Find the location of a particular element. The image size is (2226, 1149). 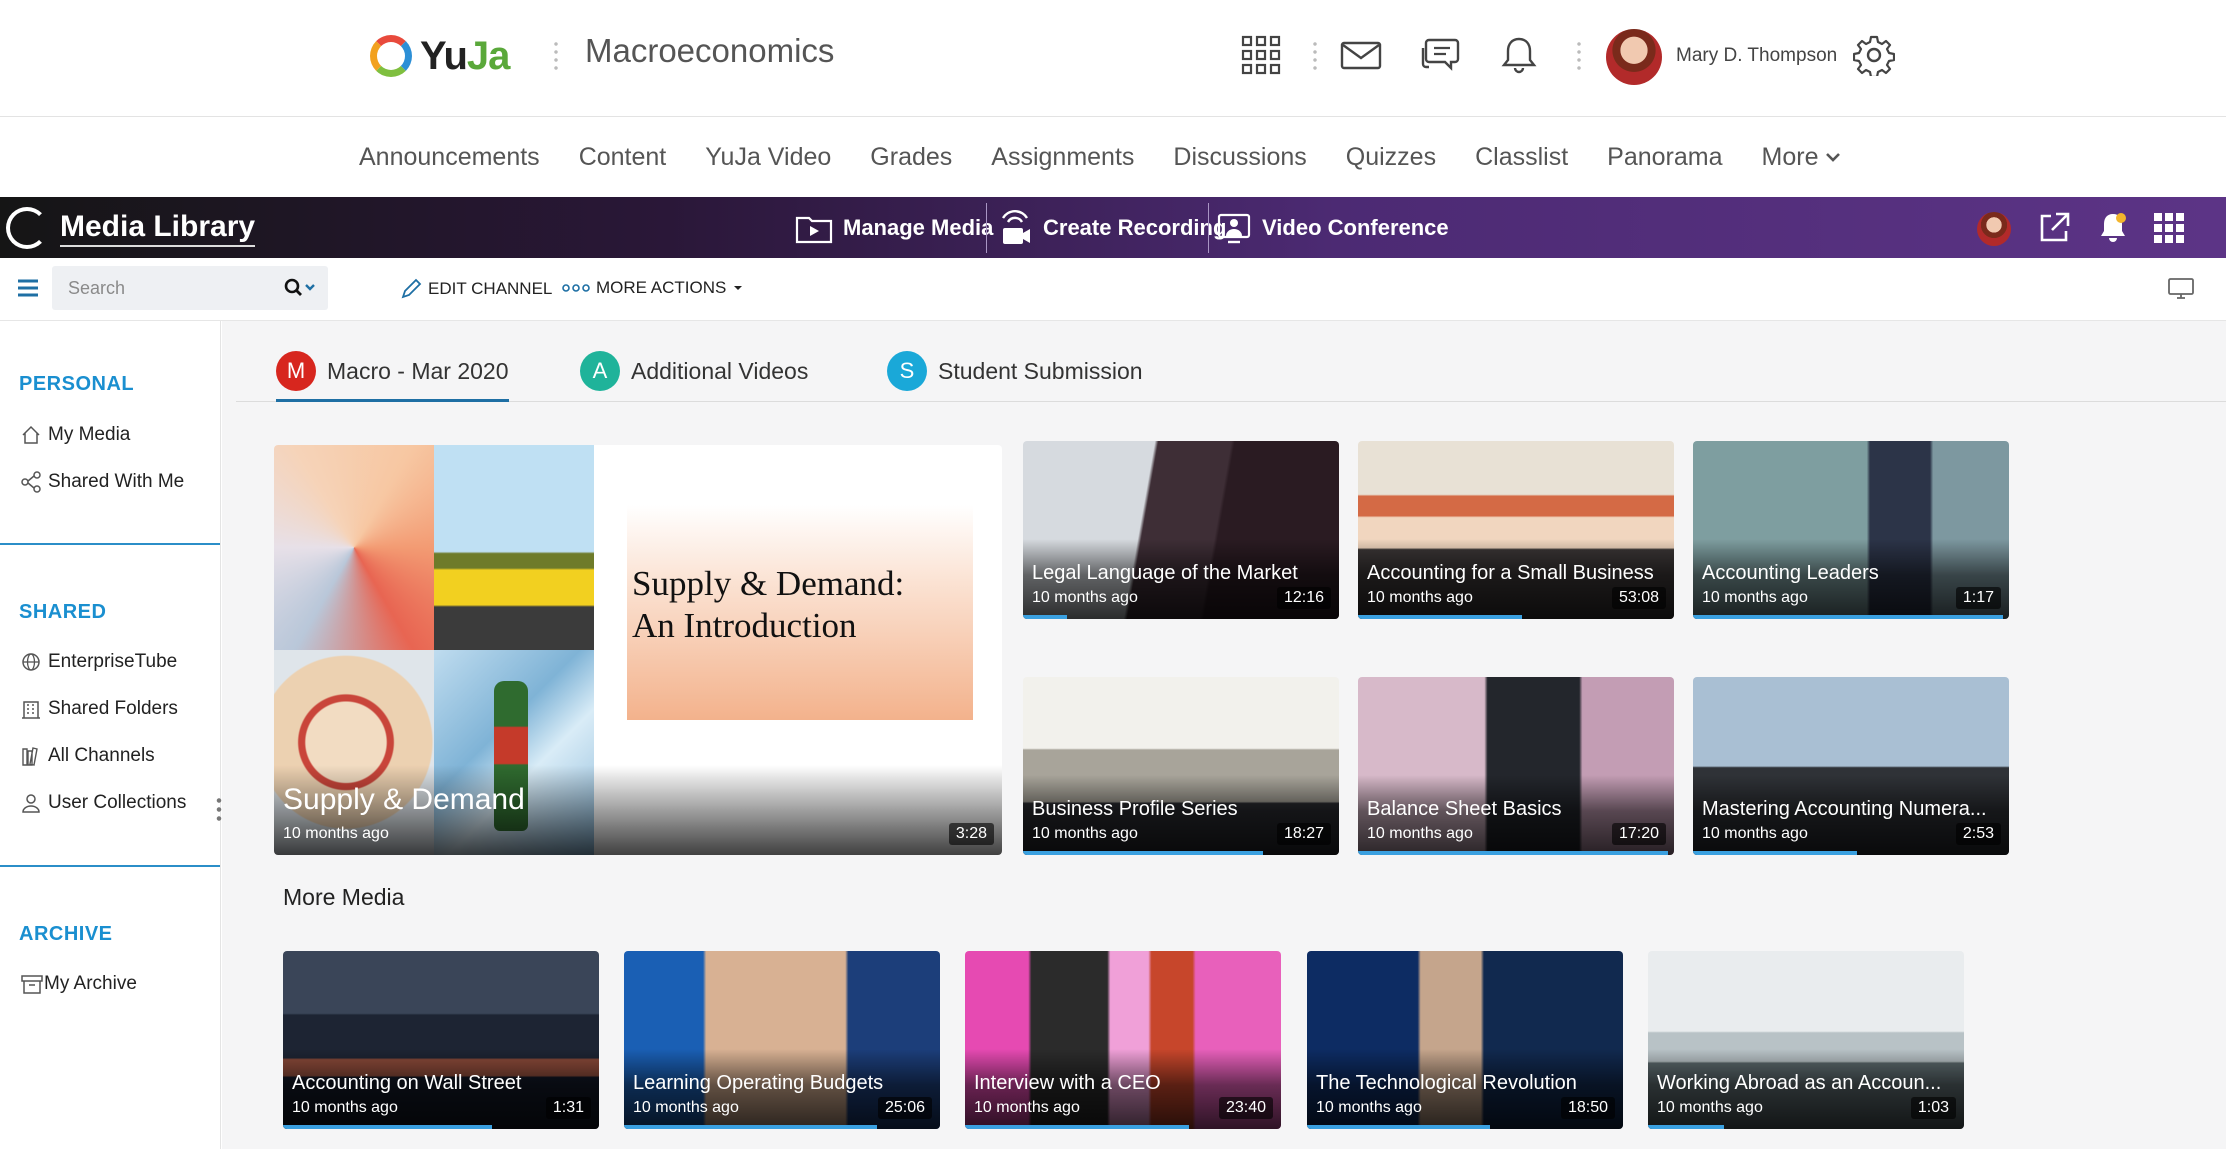

sidebar-item-all-channels: All Channels is located at coordinates (87, 756).